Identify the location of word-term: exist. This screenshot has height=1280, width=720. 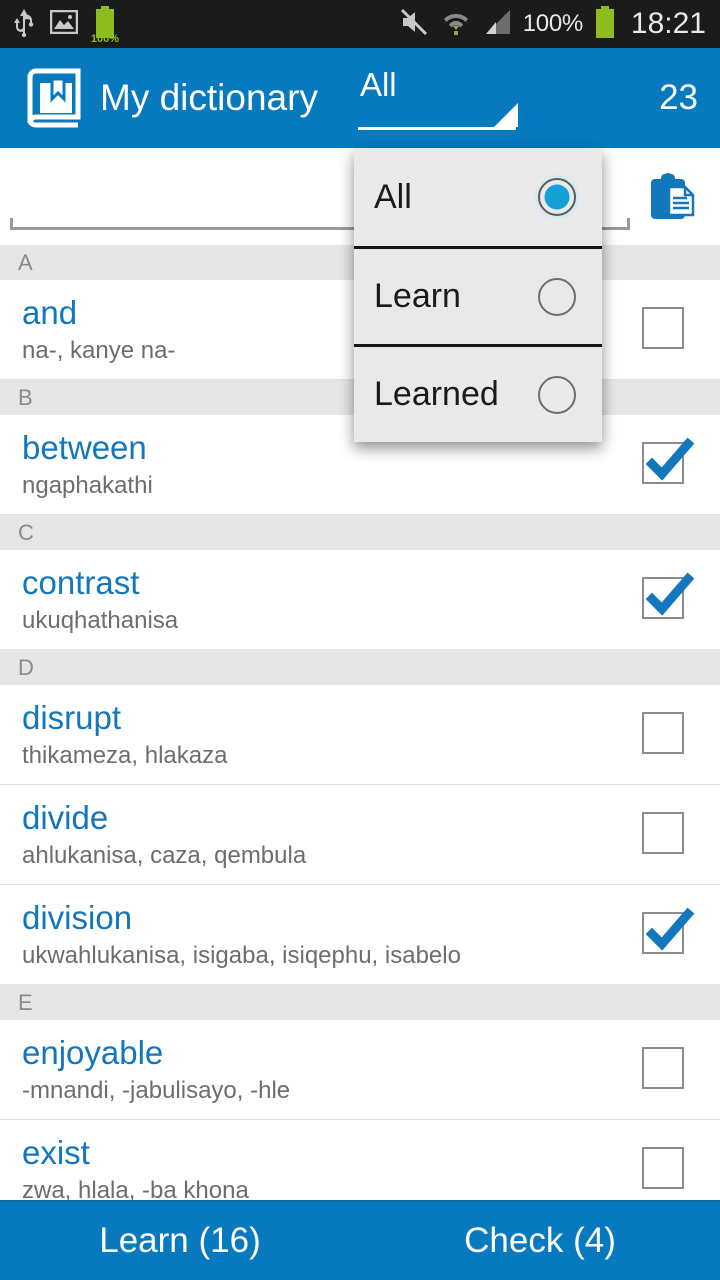
(56, 1152).